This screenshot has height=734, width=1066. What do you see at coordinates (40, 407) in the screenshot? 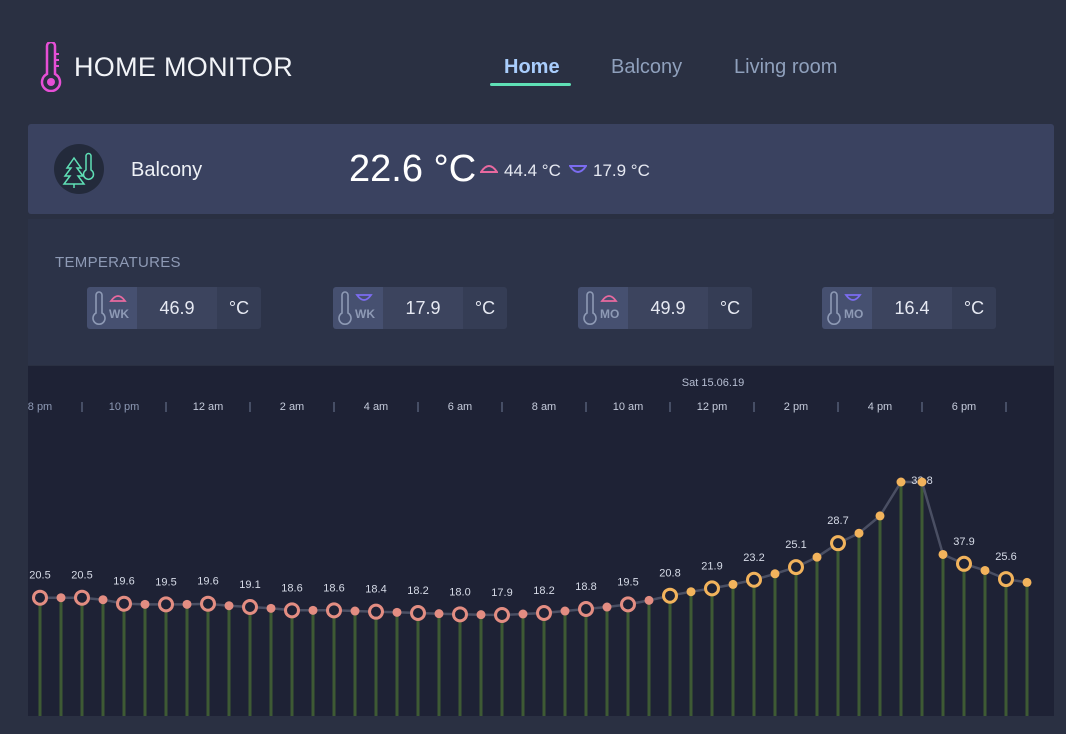
I see `x-tick-label: 8 pm` at bounding box center [40, 407].